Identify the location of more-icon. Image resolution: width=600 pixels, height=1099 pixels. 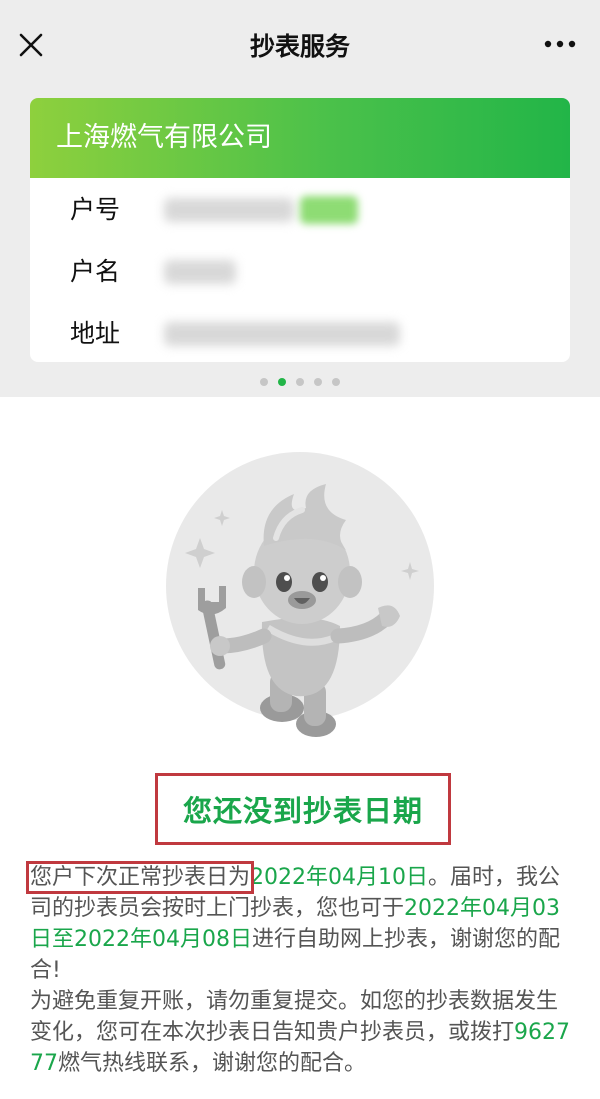
(560, 44).